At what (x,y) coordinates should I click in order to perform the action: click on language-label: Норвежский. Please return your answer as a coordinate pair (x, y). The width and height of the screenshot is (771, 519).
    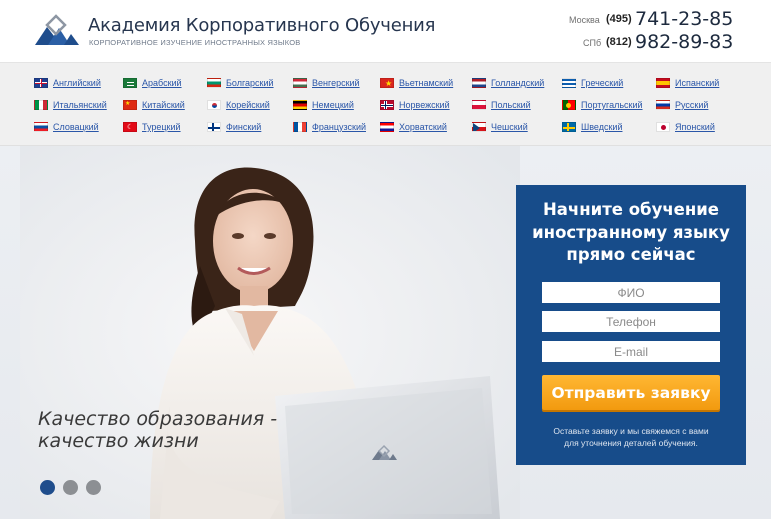
    Looking at the image, I should click on (424, 105).